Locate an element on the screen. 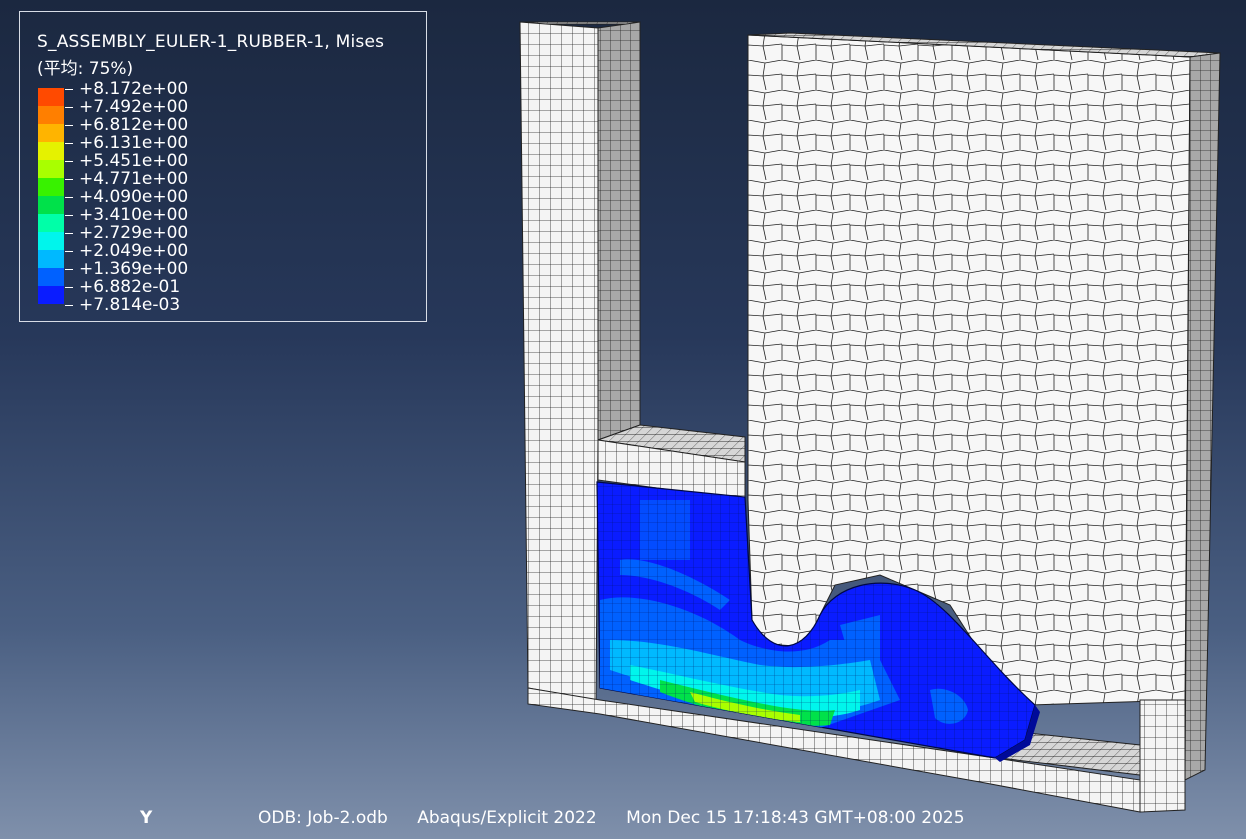 The image size is (1246, 839). odb-name: ODB: Job-2.odb is located at coordinates (323, 818).